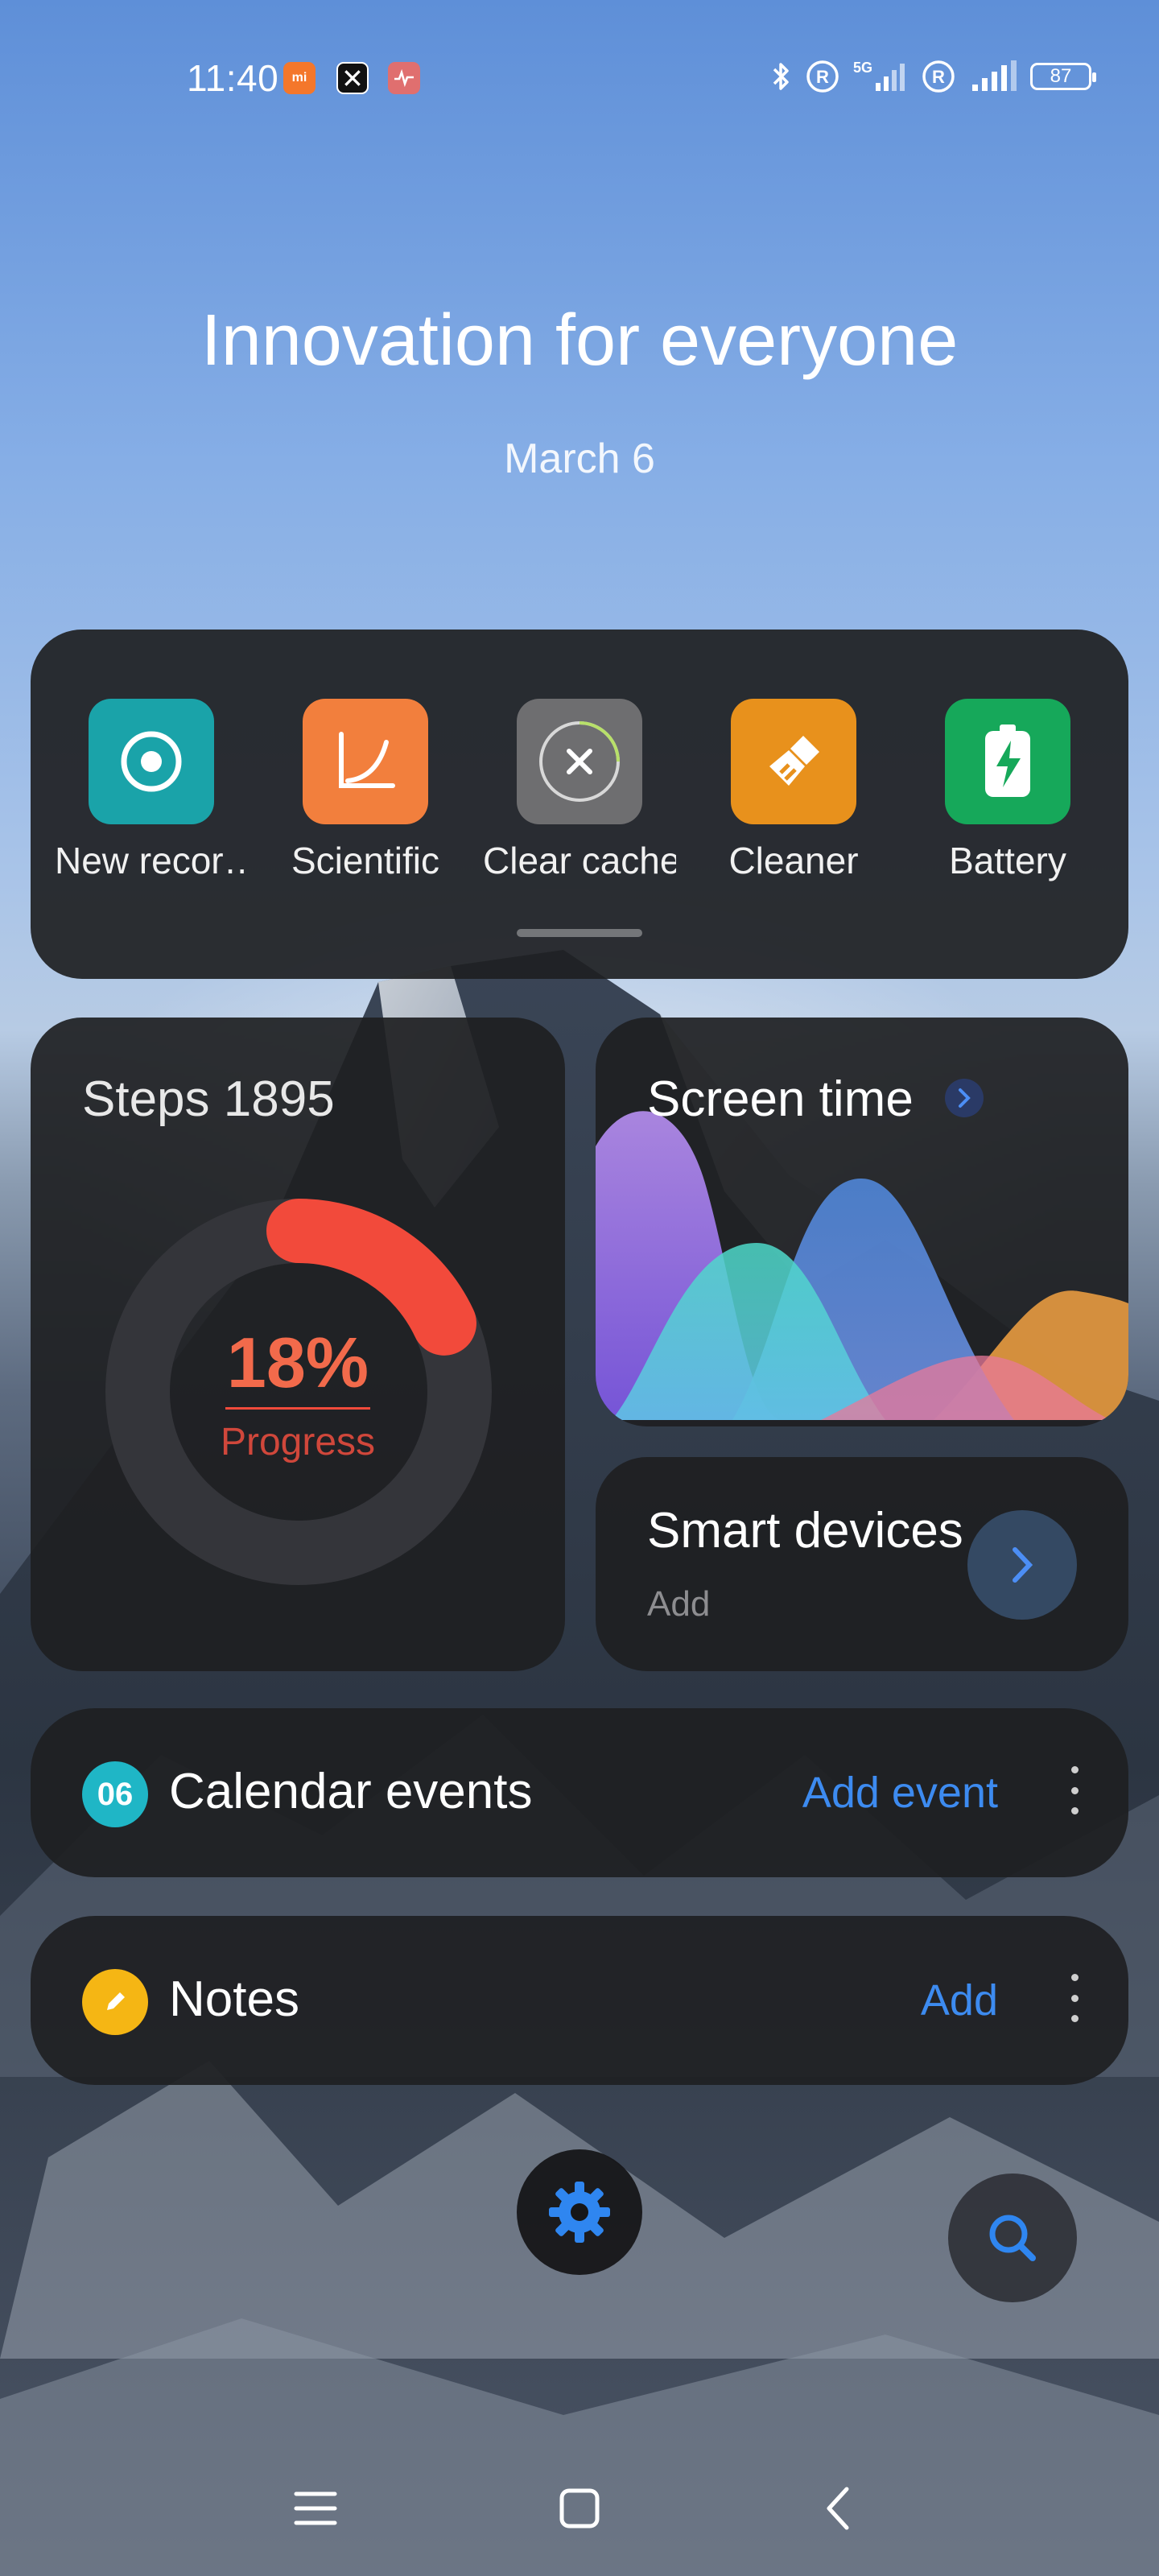 The width and height of the screenshot is (1159, 2576). What do you see at coordinates (579, 860) in the screenshot?
I see `quick-action-label: Clear cache` at bounding box center [579, 860].